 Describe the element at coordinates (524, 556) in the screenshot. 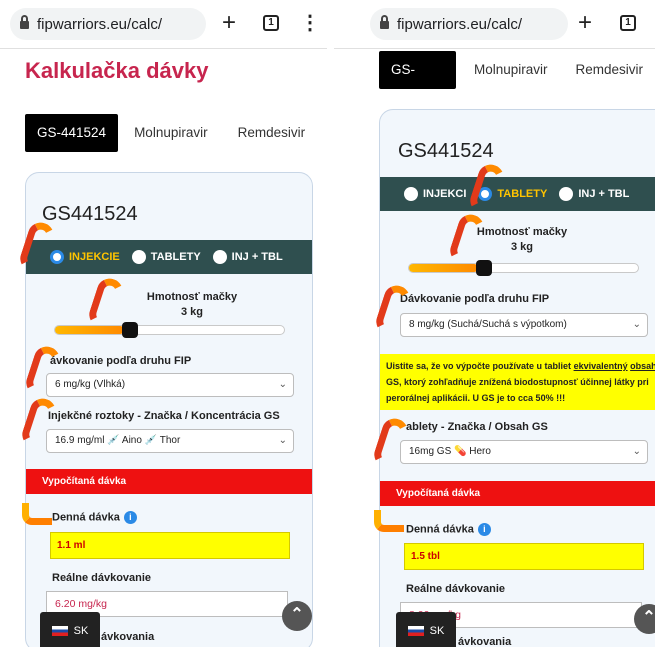

I see `daily-dose-value: 1.5 tbl` at that location.